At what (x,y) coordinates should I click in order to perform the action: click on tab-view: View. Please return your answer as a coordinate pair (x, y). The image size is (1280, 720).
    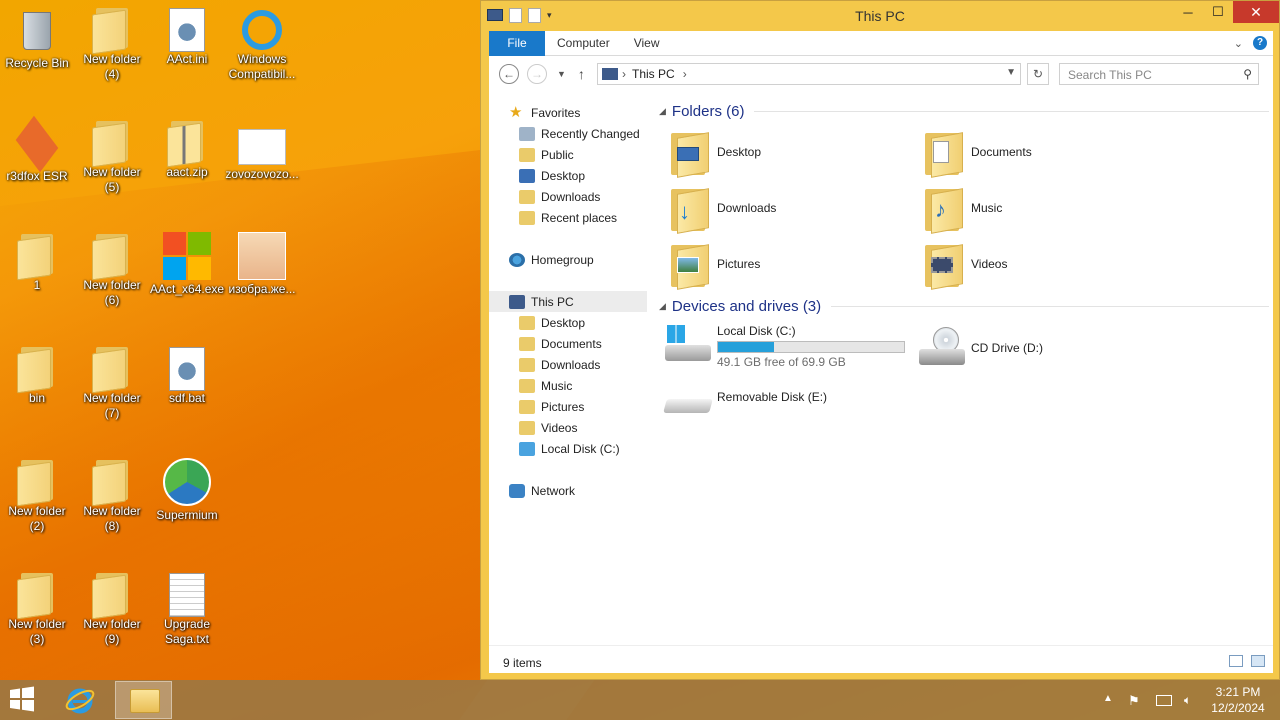
    Looking at the image, I should click on (647, 43).